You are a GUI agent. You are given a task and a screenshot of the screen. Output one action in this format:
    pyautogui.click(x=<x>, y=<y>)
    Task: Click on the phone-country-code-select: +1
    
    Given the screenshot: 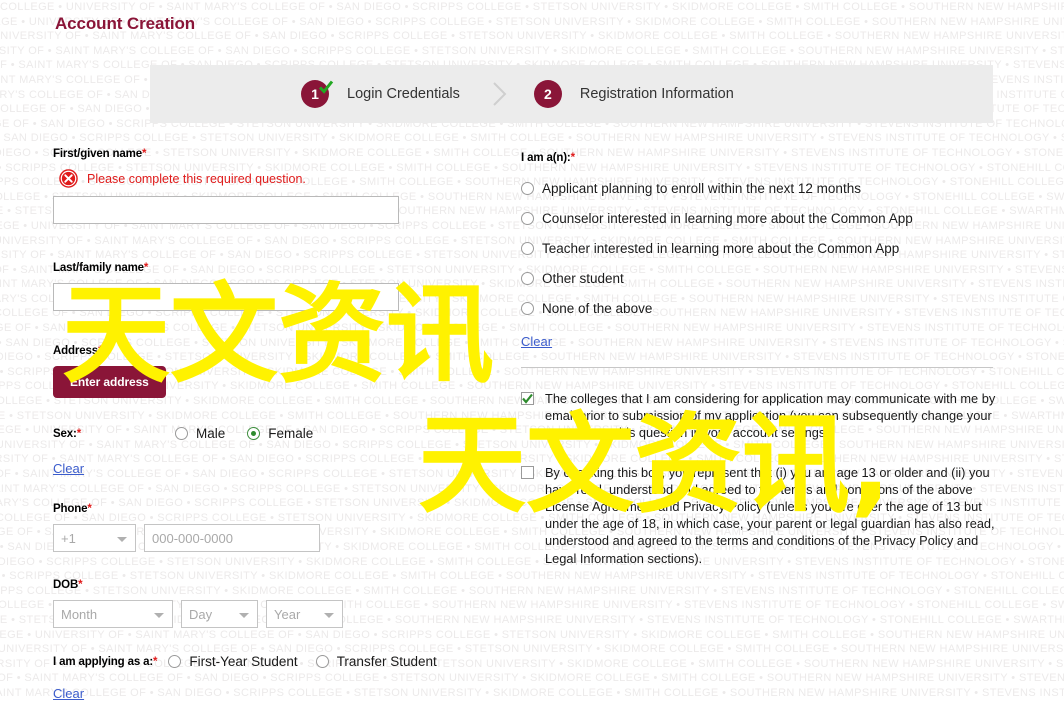 What is the action you would take?
    pyautogui.click(x=94, y=538)
    